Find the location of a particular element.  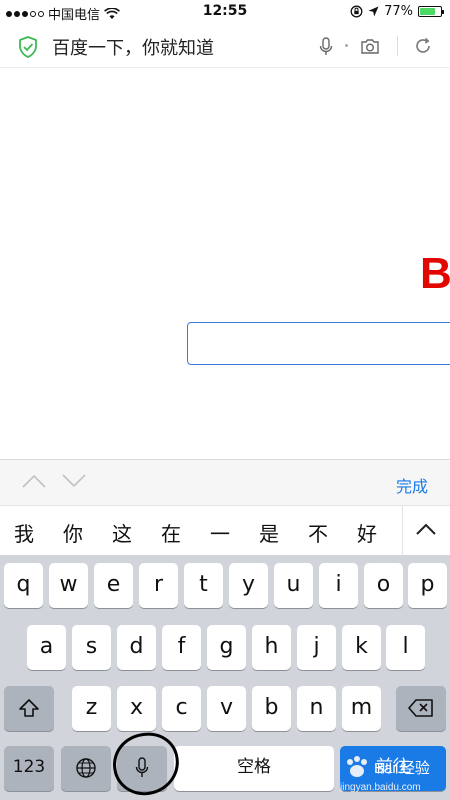

input-accessory-bar: 完成 is located at coordinates (225, 482).